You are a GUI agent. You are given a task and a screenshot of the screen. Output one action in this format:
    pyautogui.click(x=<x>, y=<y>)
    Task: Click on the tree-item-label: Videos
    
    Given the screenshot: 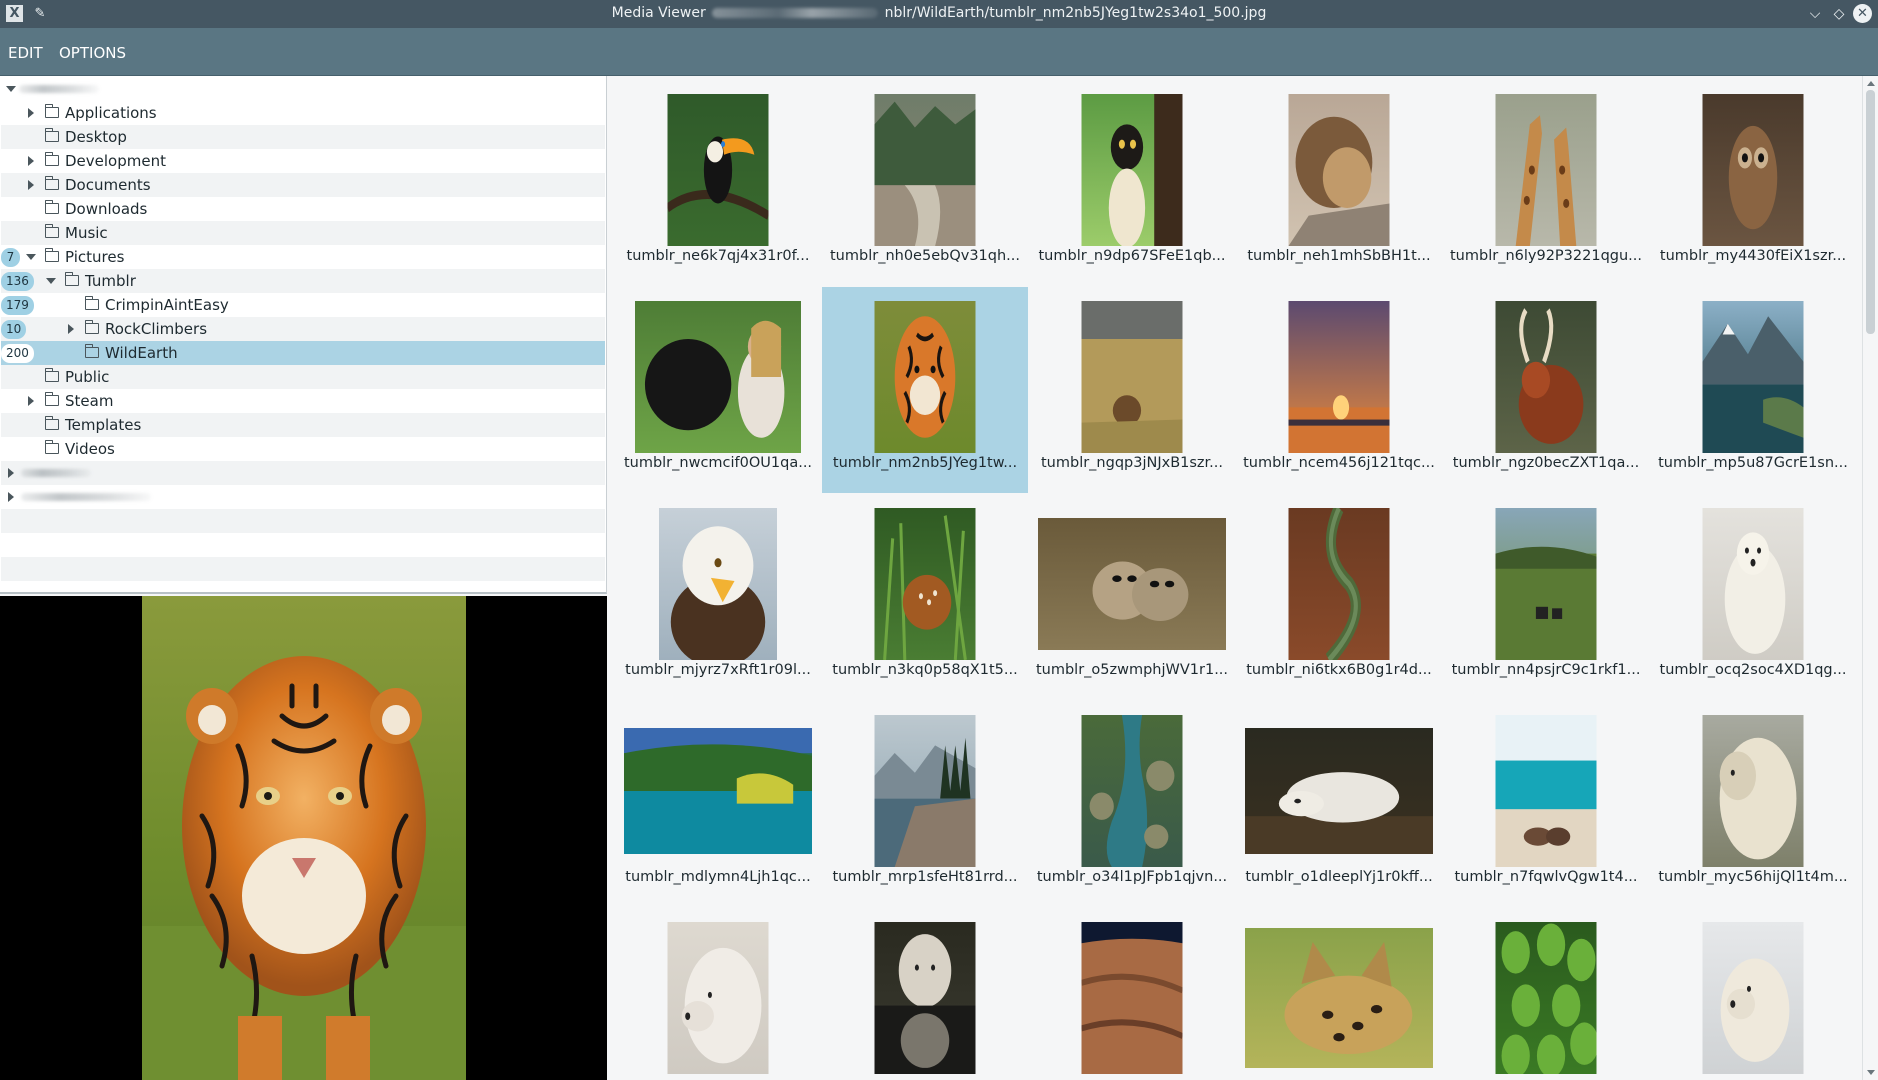 What is the action you would take?
    pyautogui.click(x=90, y=449)
    